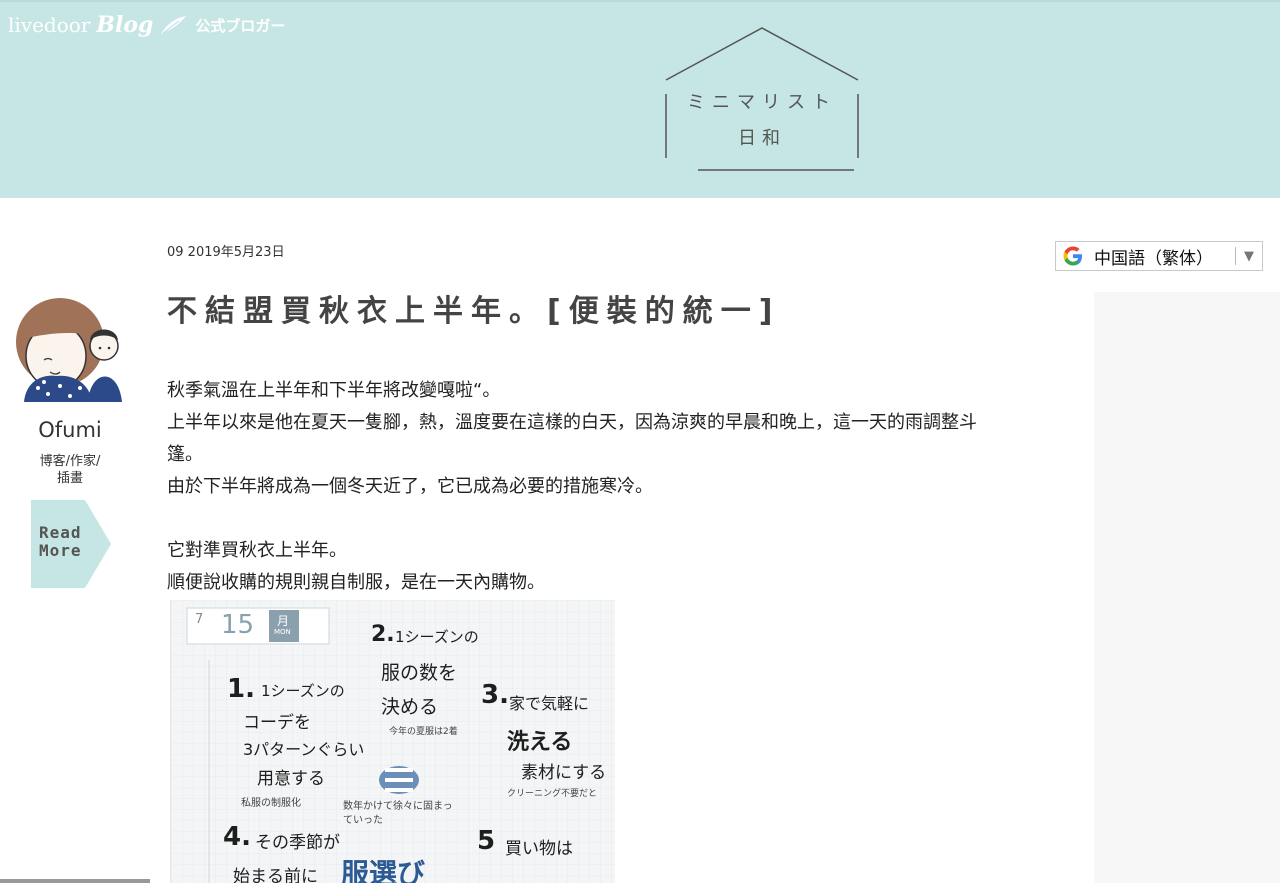  I want to click on body-paragraph: 順便說收購的規則親自制服，是在一天內購物。, so click(356, 582).